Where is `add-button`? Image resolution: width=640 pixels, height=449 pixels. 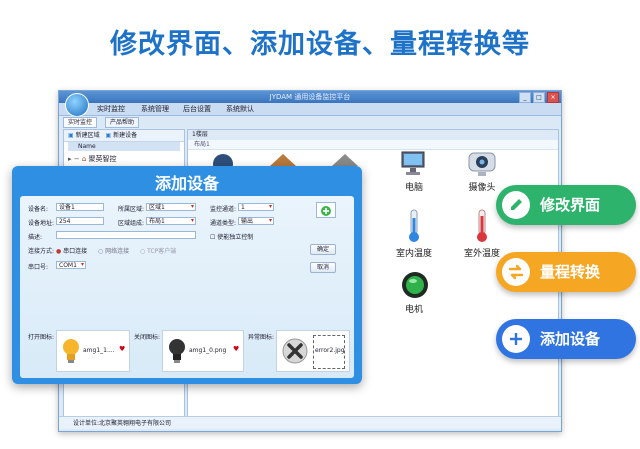 add-button is located at coordinates (326, 210).